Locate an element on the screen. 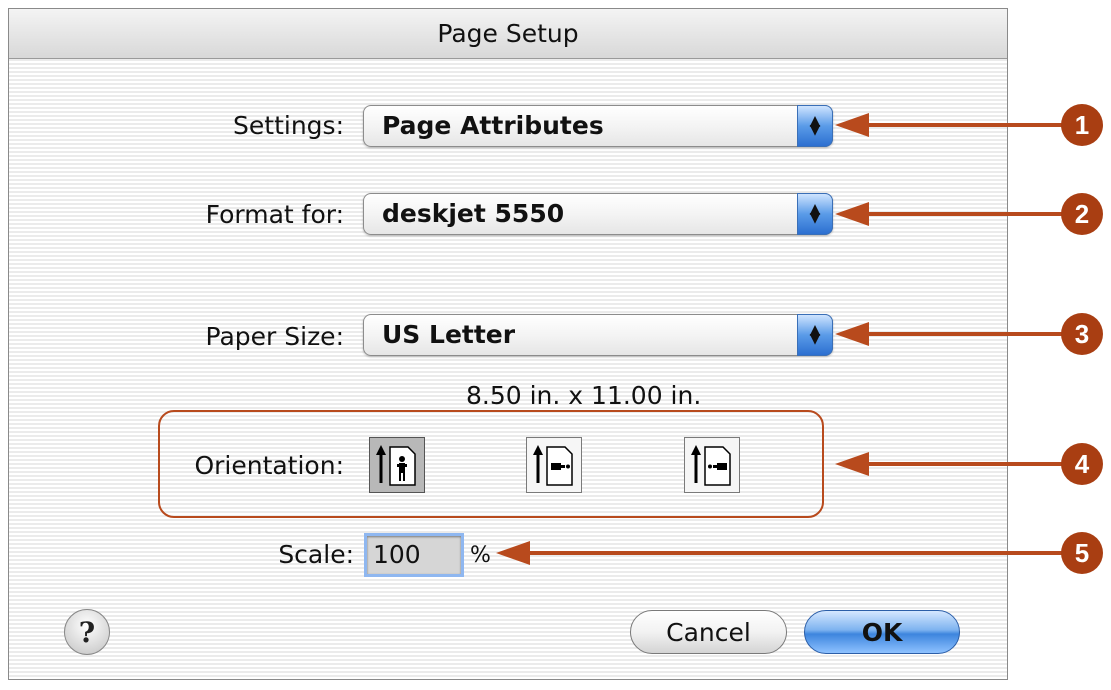 The width and height of the screenshot is (1111, 690). question-mark-icon: ? is located at coordinates (87, 632).